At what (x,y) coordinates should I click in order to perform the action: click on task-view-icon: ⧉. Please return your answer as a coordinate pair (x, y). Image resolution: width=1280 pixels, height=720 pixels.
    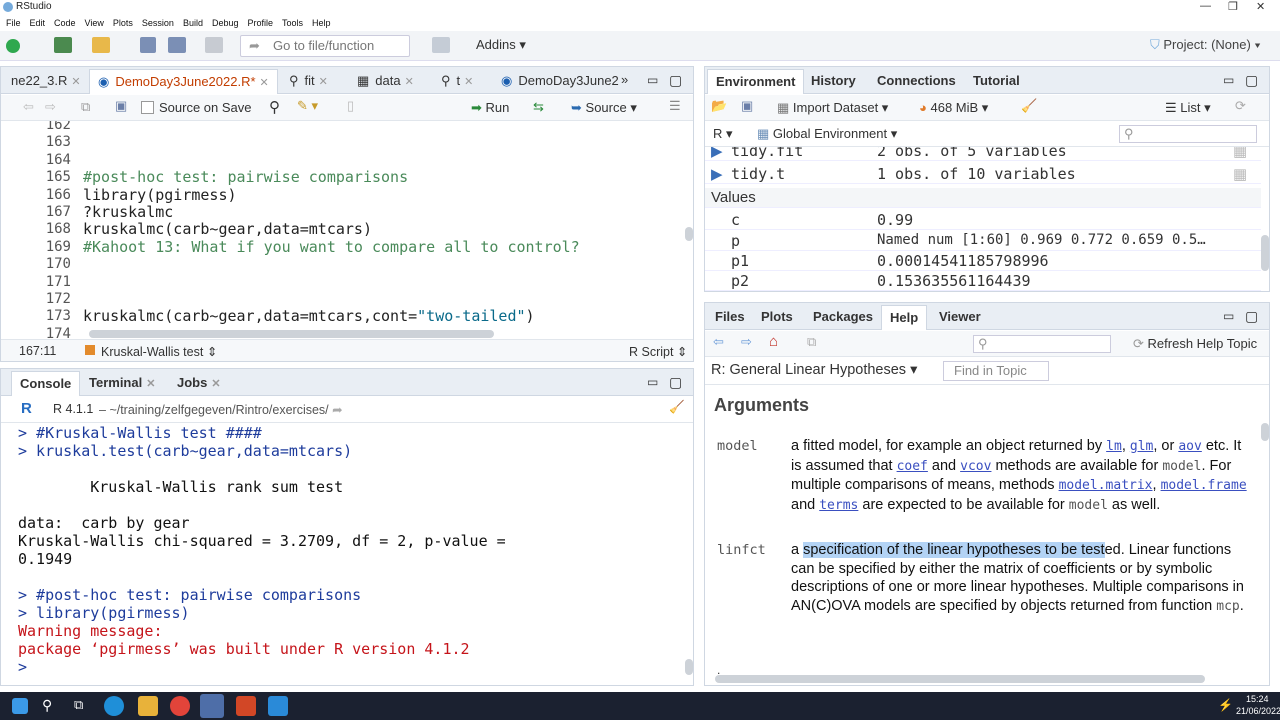
    Looking at the image, I should click on (78, 705).